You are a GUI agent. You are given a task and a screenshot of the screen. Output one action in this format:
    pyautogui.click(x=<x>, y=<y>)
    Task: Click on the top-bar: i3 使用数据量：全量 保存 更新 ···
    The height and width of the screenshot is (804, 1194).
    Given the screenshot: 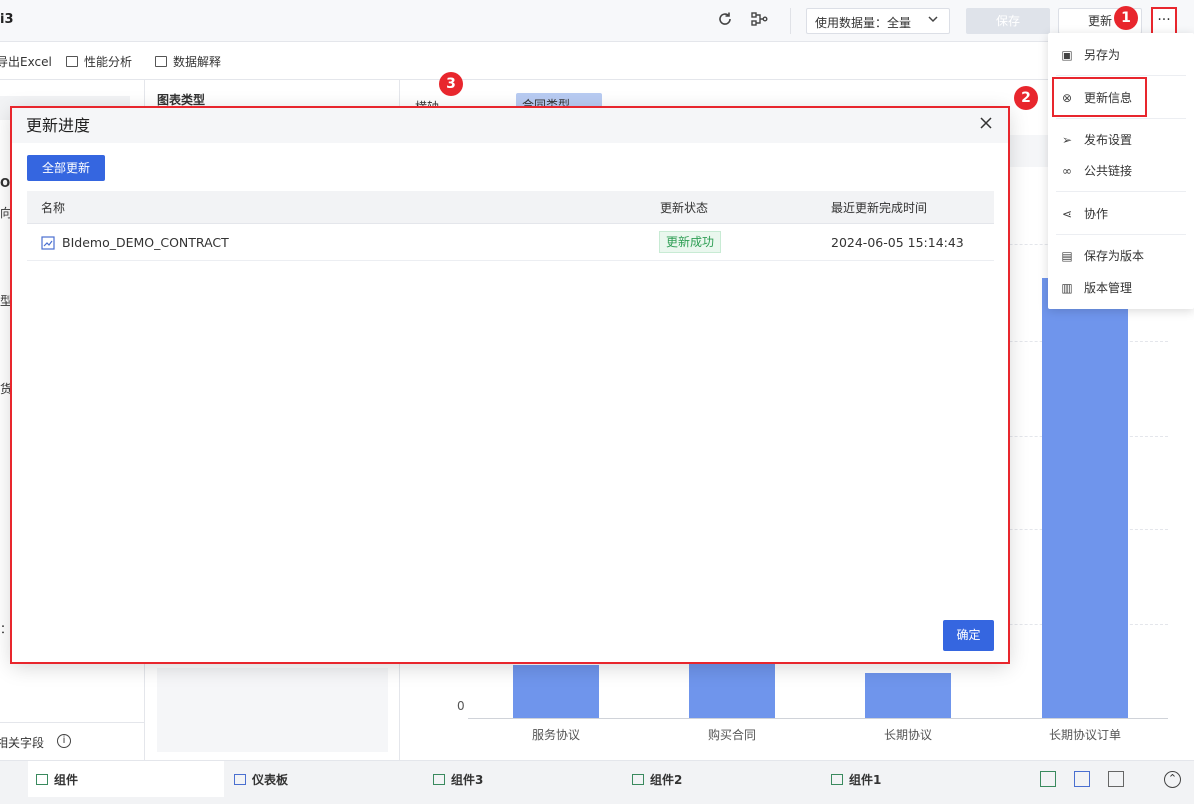 What is the action you would take?
    pyautogui.click(x=597, y=21)
    